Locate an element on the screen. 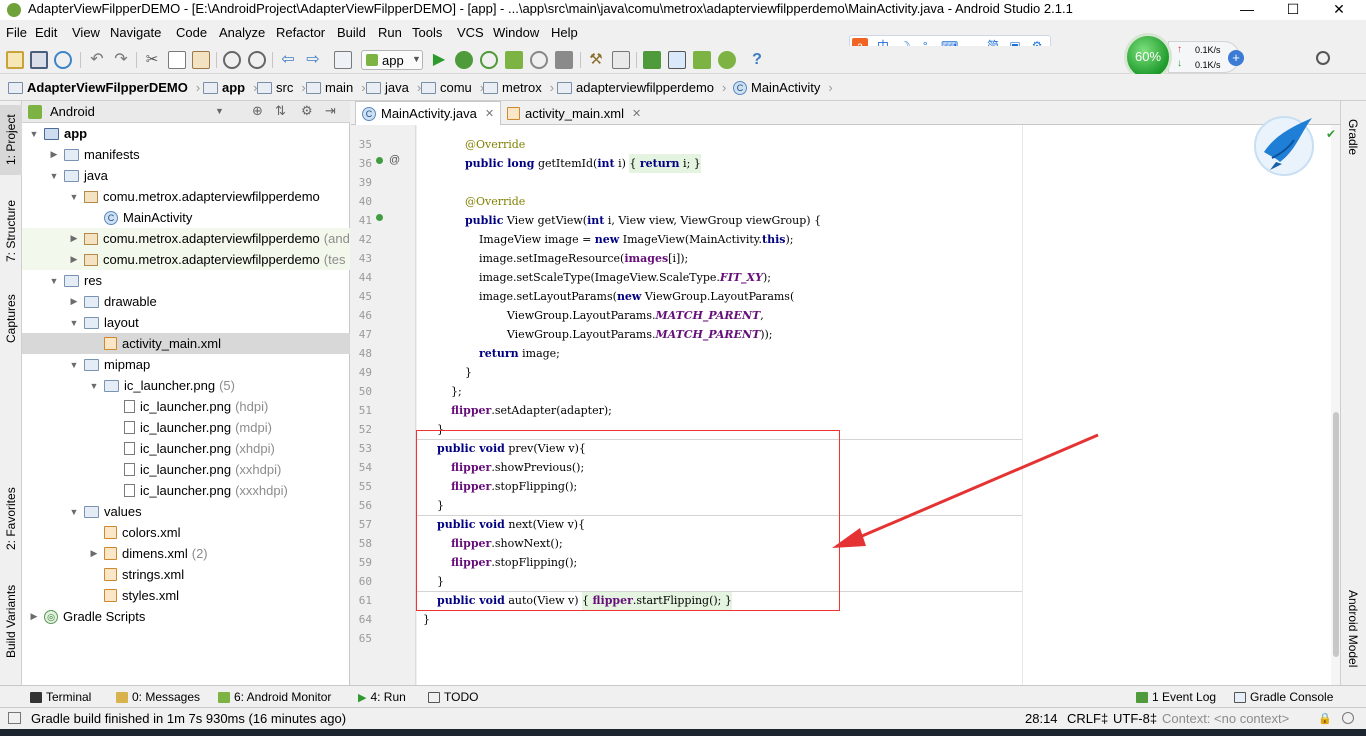  gear-icon: ⚙ is located at coordinates (307, 111).